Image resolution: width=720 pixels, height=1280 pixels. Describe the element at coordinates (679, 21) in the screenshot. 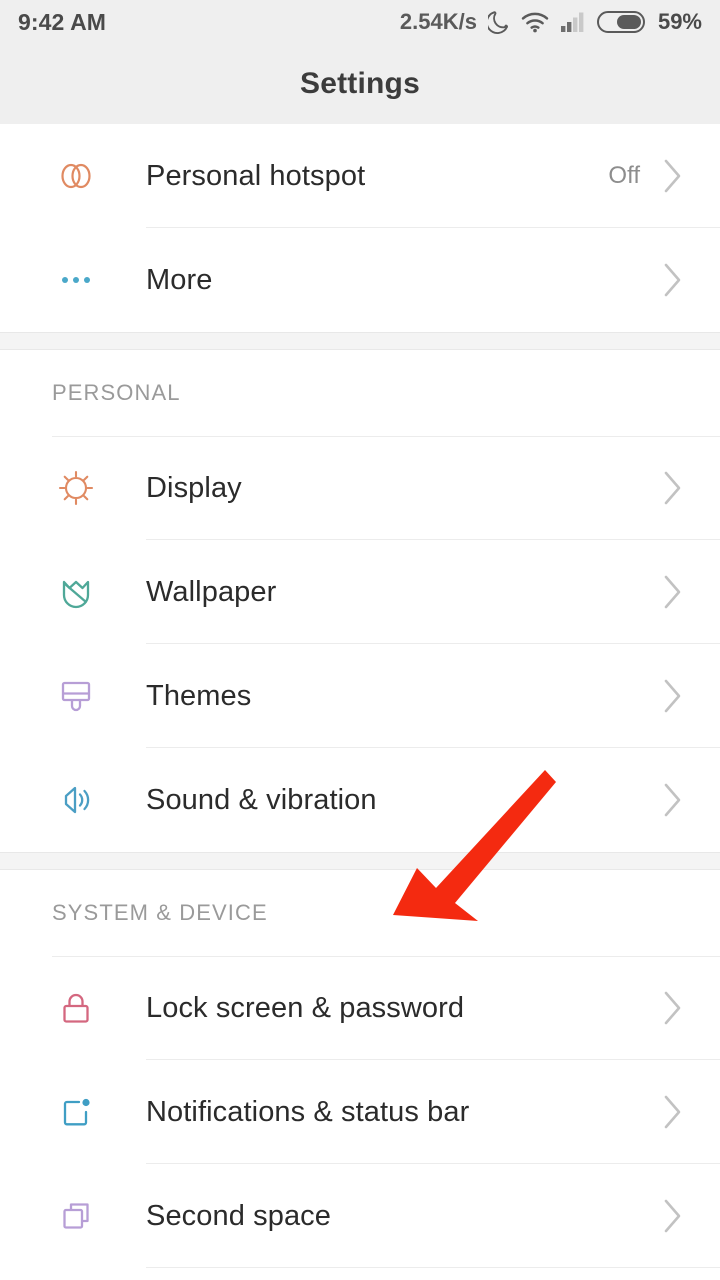

I see `battery-percentage-label: 59%` at that location.